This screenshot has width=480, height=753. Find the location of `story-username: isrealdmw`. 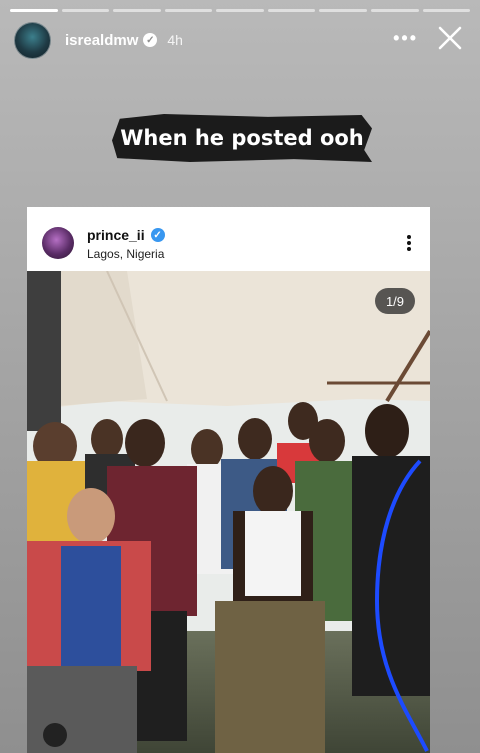

story-username: isrealdmw is located at coordinates (101, 40).